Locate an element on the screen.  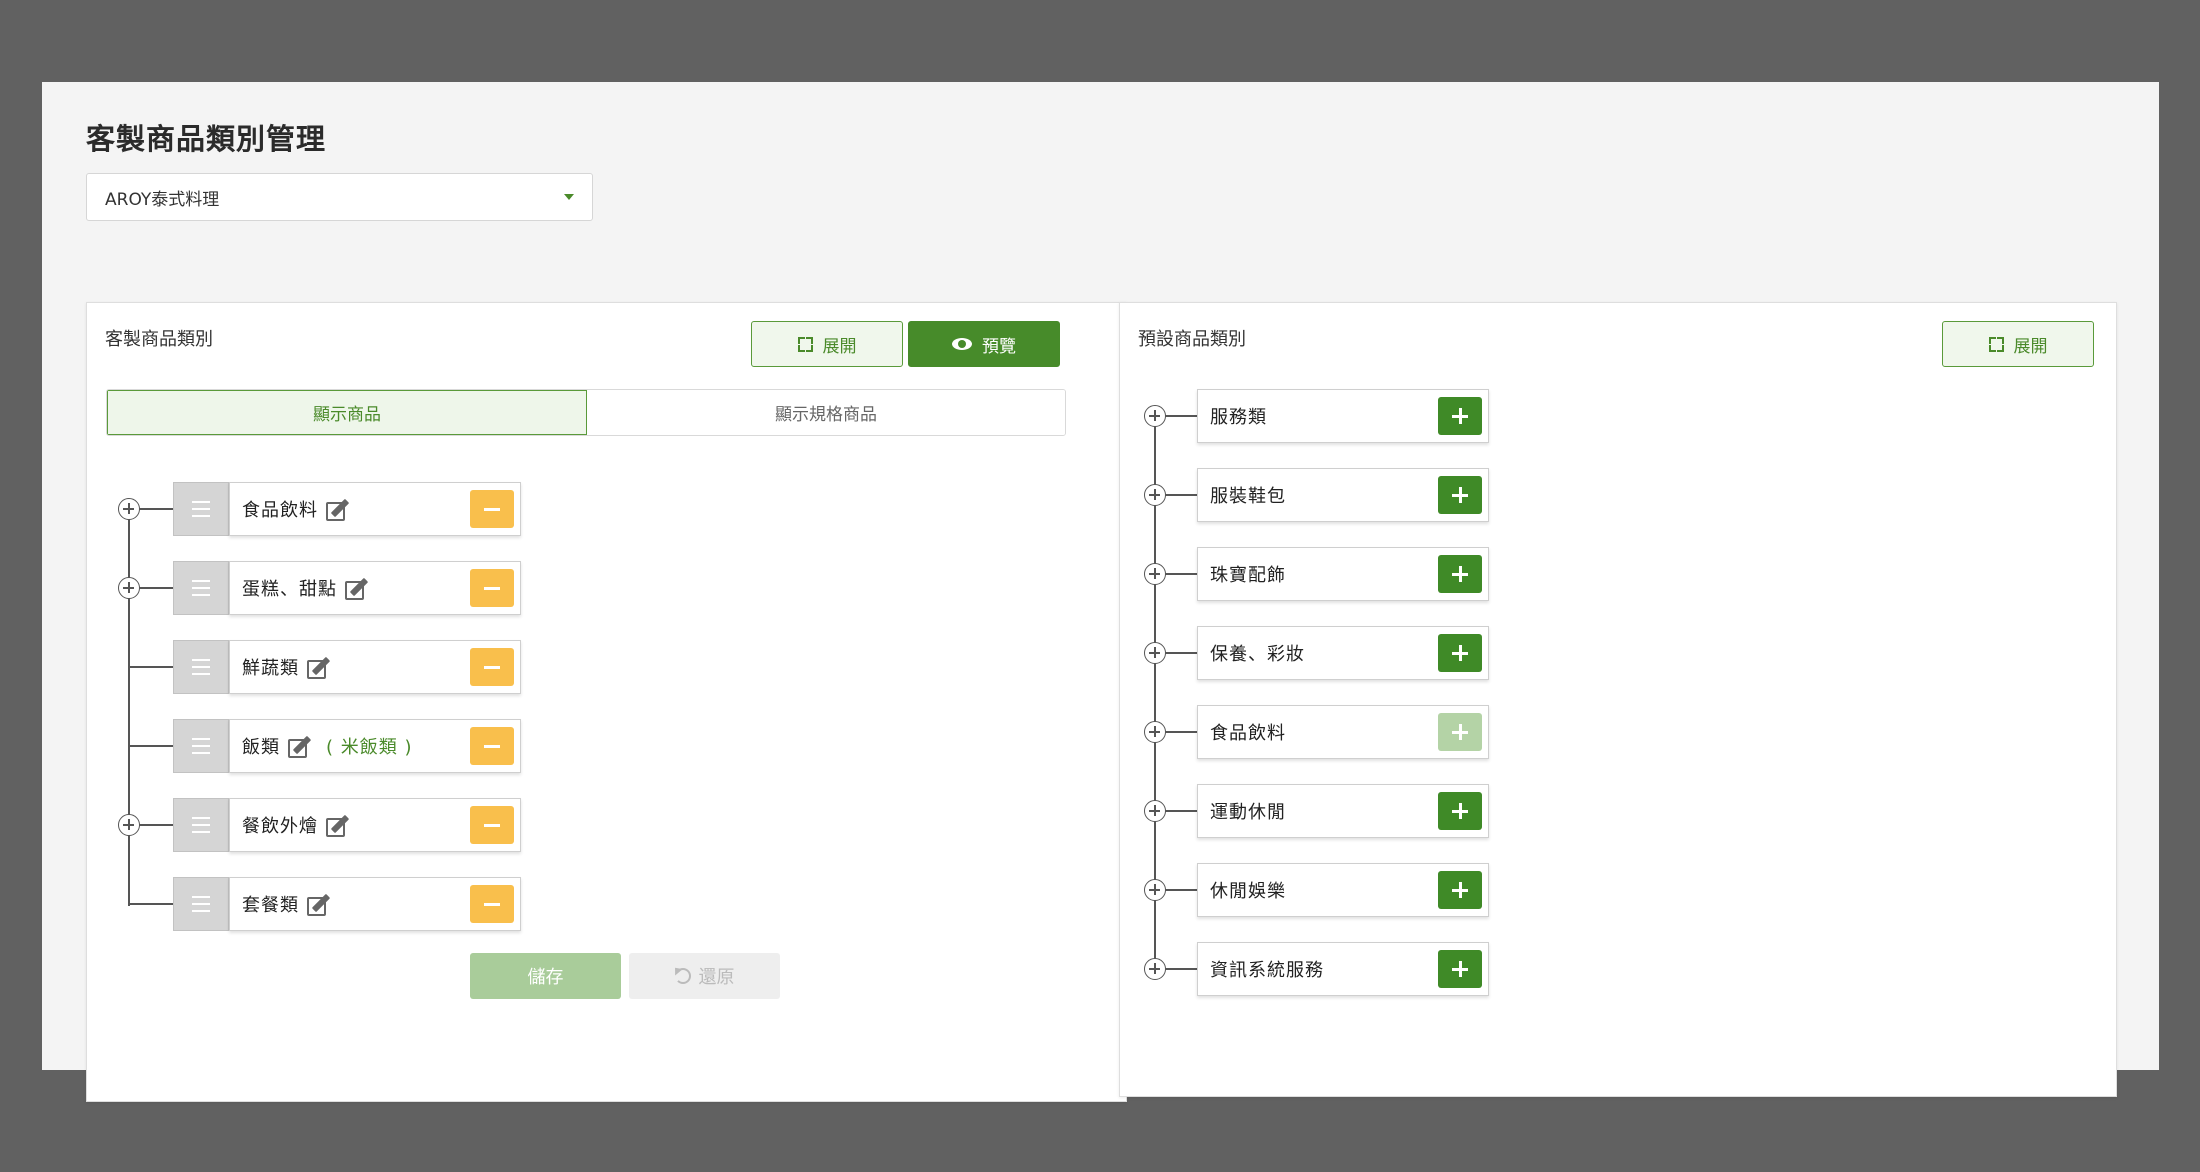
tree-node: 餐飲外燴 is located at coordinates (347, 825).